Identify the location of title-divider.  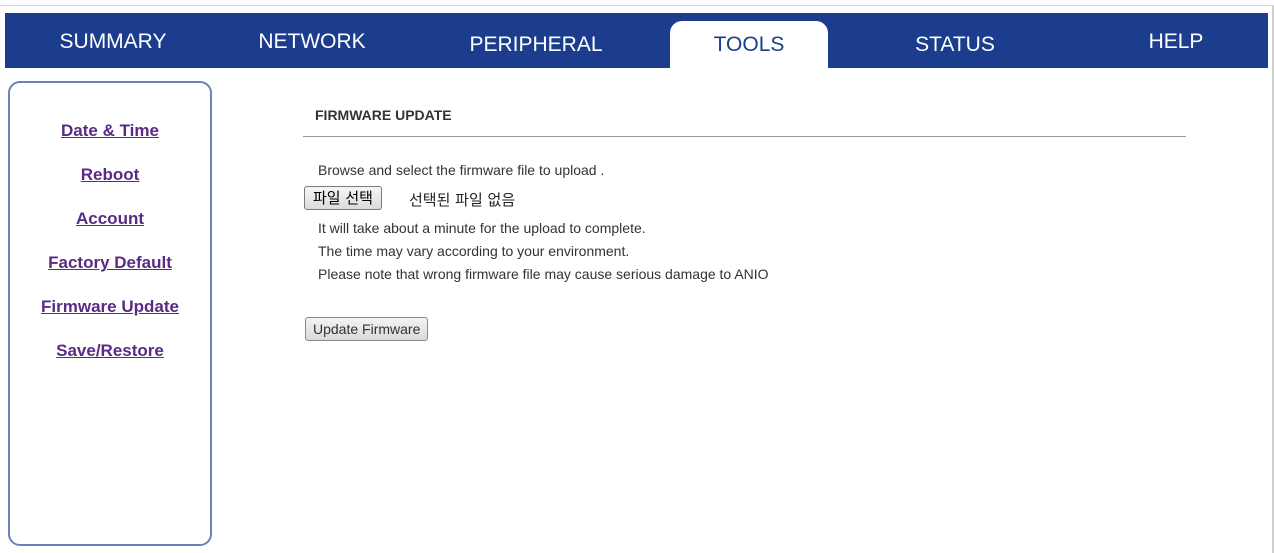
(744, 136).